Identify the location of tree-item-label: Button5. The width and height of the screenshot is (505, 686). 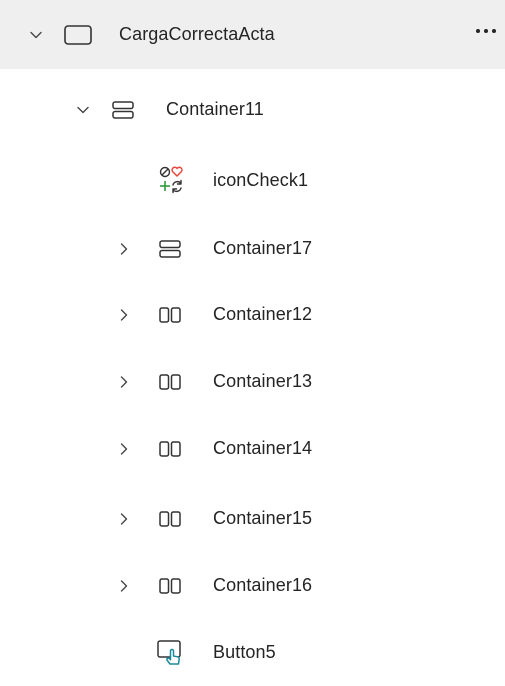
(244, 652).